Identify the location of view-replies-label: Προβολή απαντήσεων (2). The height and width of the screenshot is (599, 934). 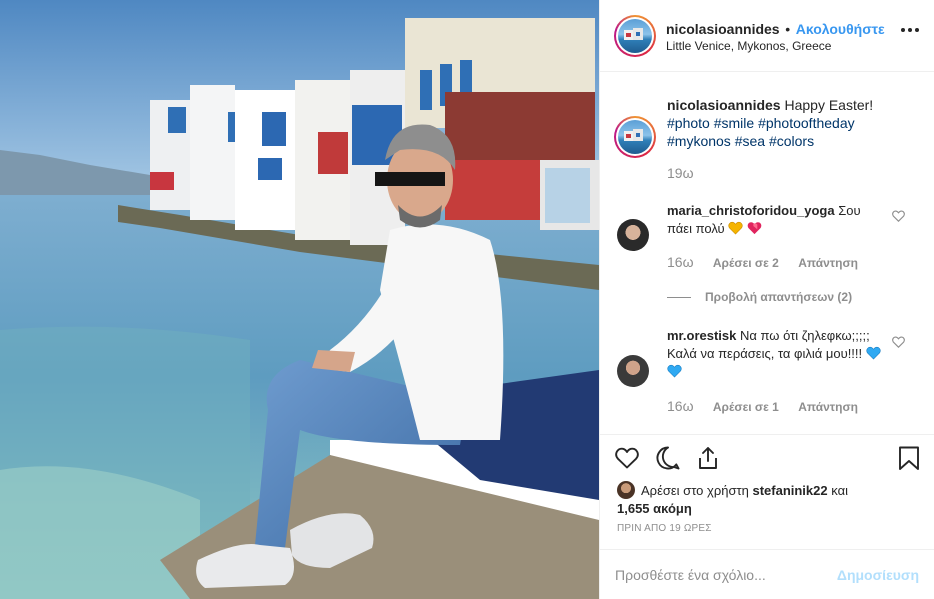
(779, 297).